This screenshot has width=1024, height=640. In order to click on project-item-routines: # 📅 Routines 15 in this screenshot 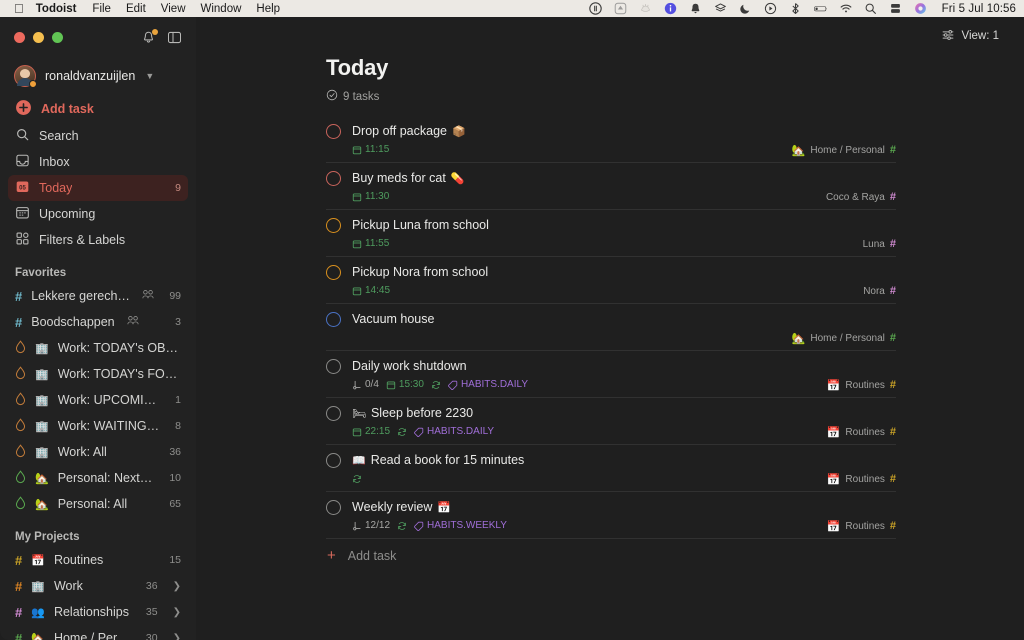, I will do `click(98, 560)`.